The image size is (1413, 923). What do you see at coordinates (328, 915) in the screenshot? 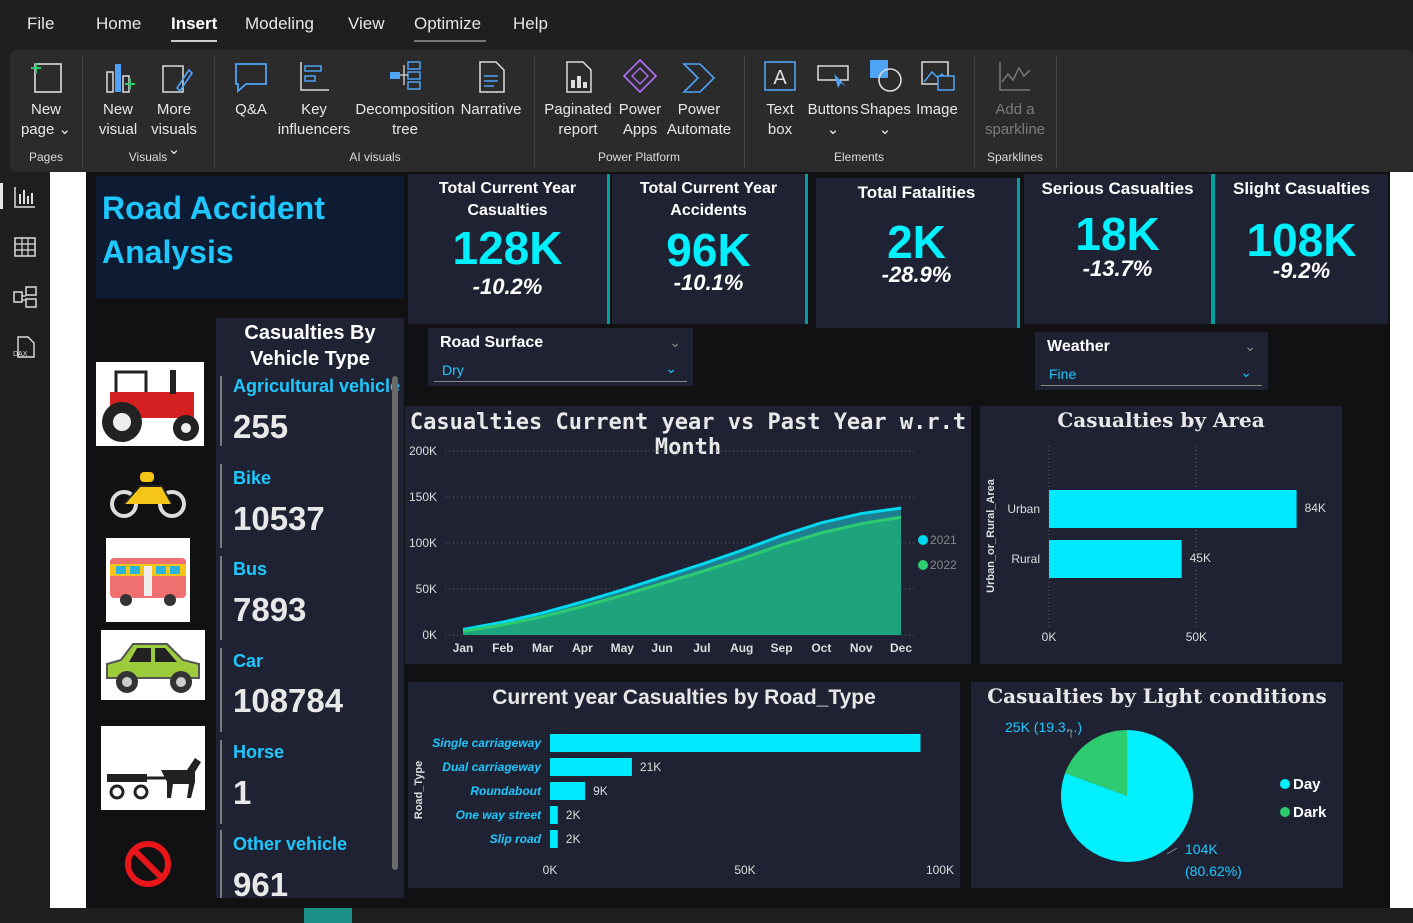
I see `active-page-tab` at bounding box center [328, 915].